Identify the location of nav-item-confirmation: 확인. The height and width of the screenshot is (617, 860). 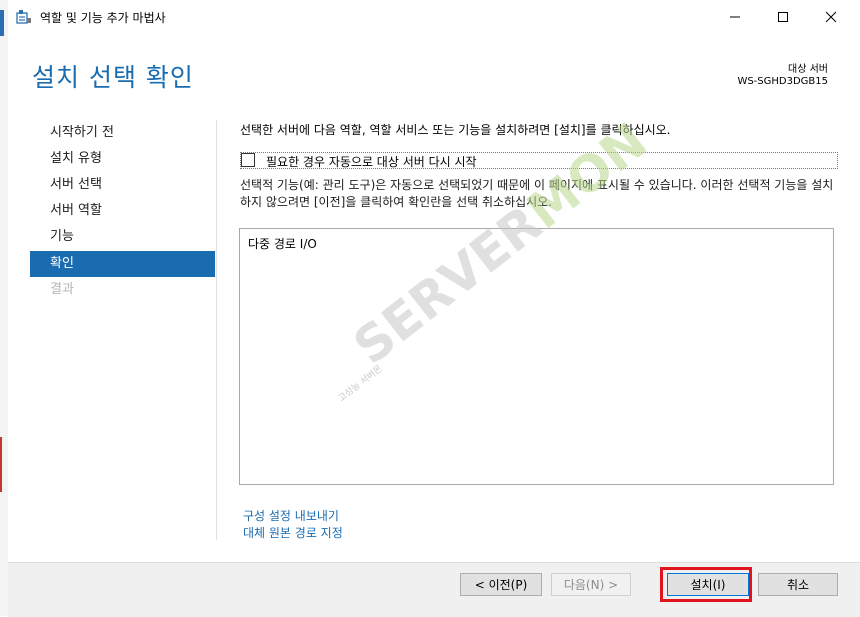
(122, 264).